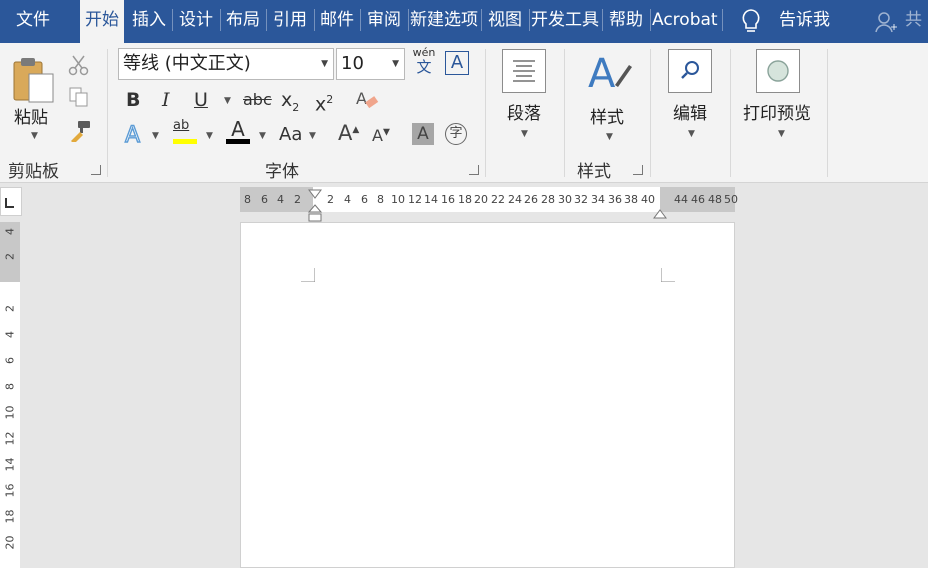  What do you see at coordinates (149, 20) in the screenshot?
I see `tab-insert: 插入` at bounding box center [149, 20].